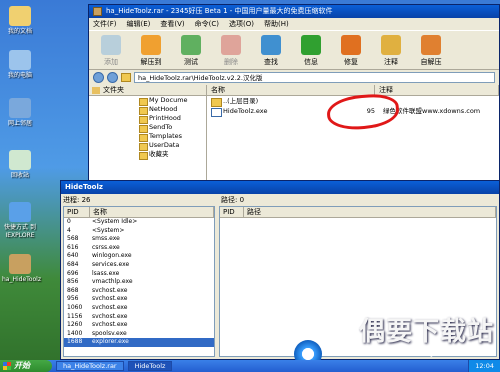  What do you see at coordinates (311, 45) in the screenshot?
I see `info-icon` at bounding box center [311, 45].